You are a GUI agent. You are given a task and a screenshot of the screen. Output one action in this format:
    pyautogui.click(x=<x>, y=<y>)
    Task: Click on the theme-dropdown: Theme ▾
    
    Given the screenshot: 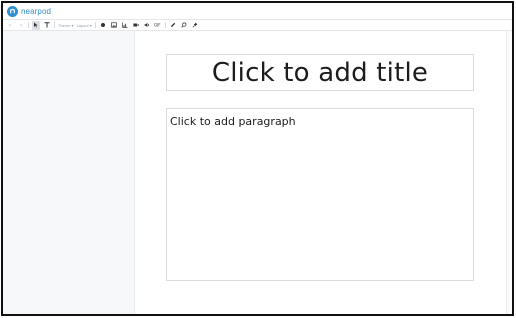 What is the action you would take?
    pyautogui.click(x=66, y=25)
    